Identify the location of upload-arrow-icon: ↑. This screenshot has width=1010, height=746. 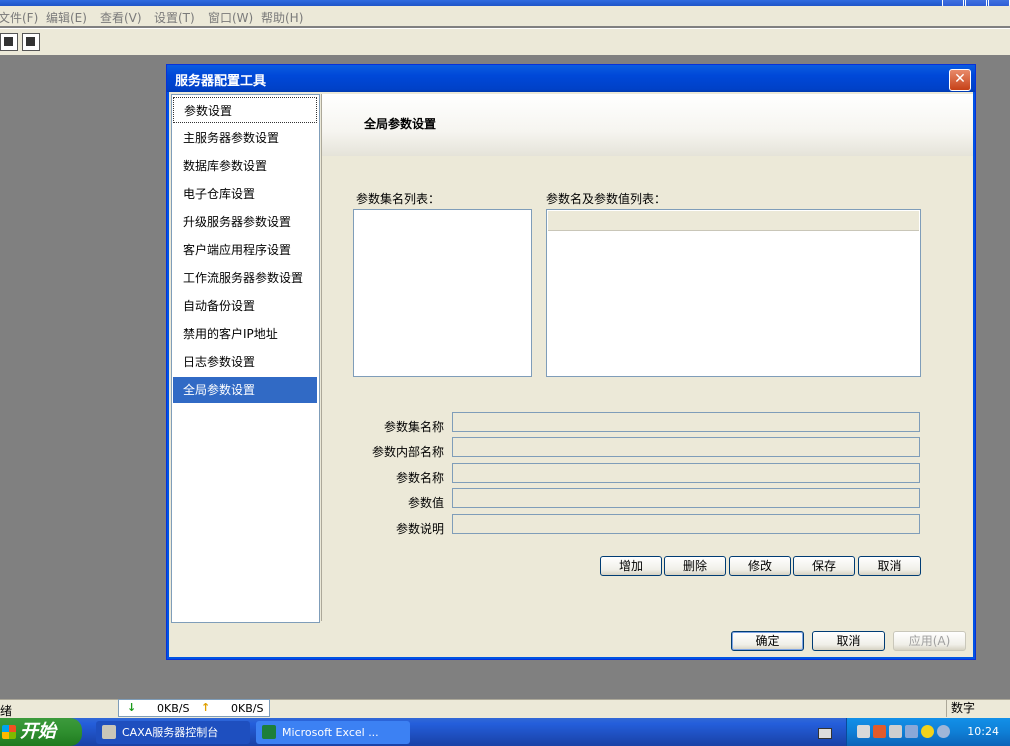
(206, 707).